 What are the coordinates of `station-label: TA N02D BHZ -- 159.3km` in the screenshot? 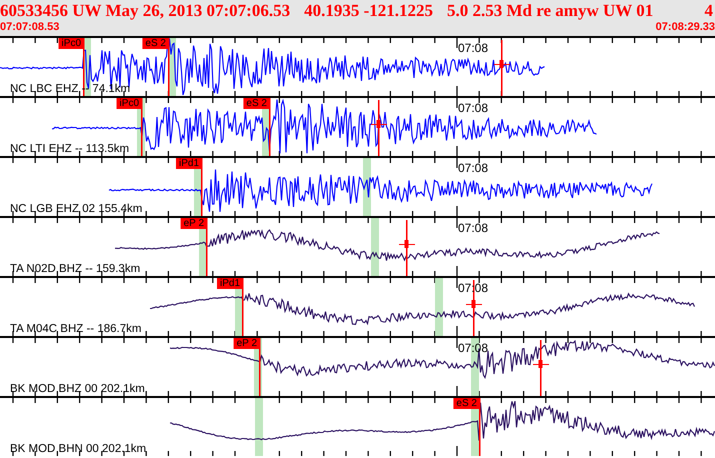 It's located at (75, 269).